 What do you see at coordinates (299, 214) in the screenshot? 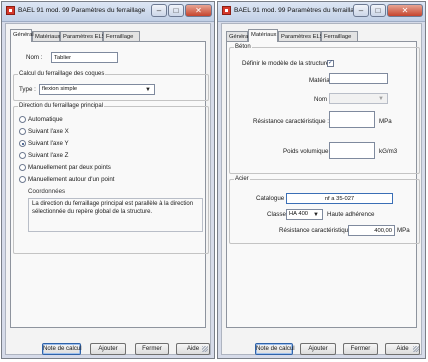
I see `classe-select-value: HA 400` at bounding box center [299, 214].